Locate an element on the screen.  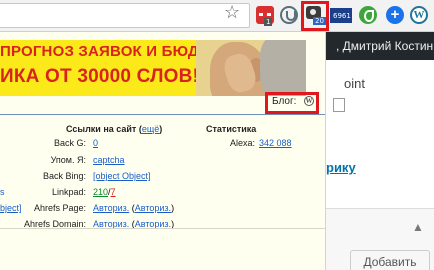
ext-counter-icon: 6961 is located at coordinates (341, 15).